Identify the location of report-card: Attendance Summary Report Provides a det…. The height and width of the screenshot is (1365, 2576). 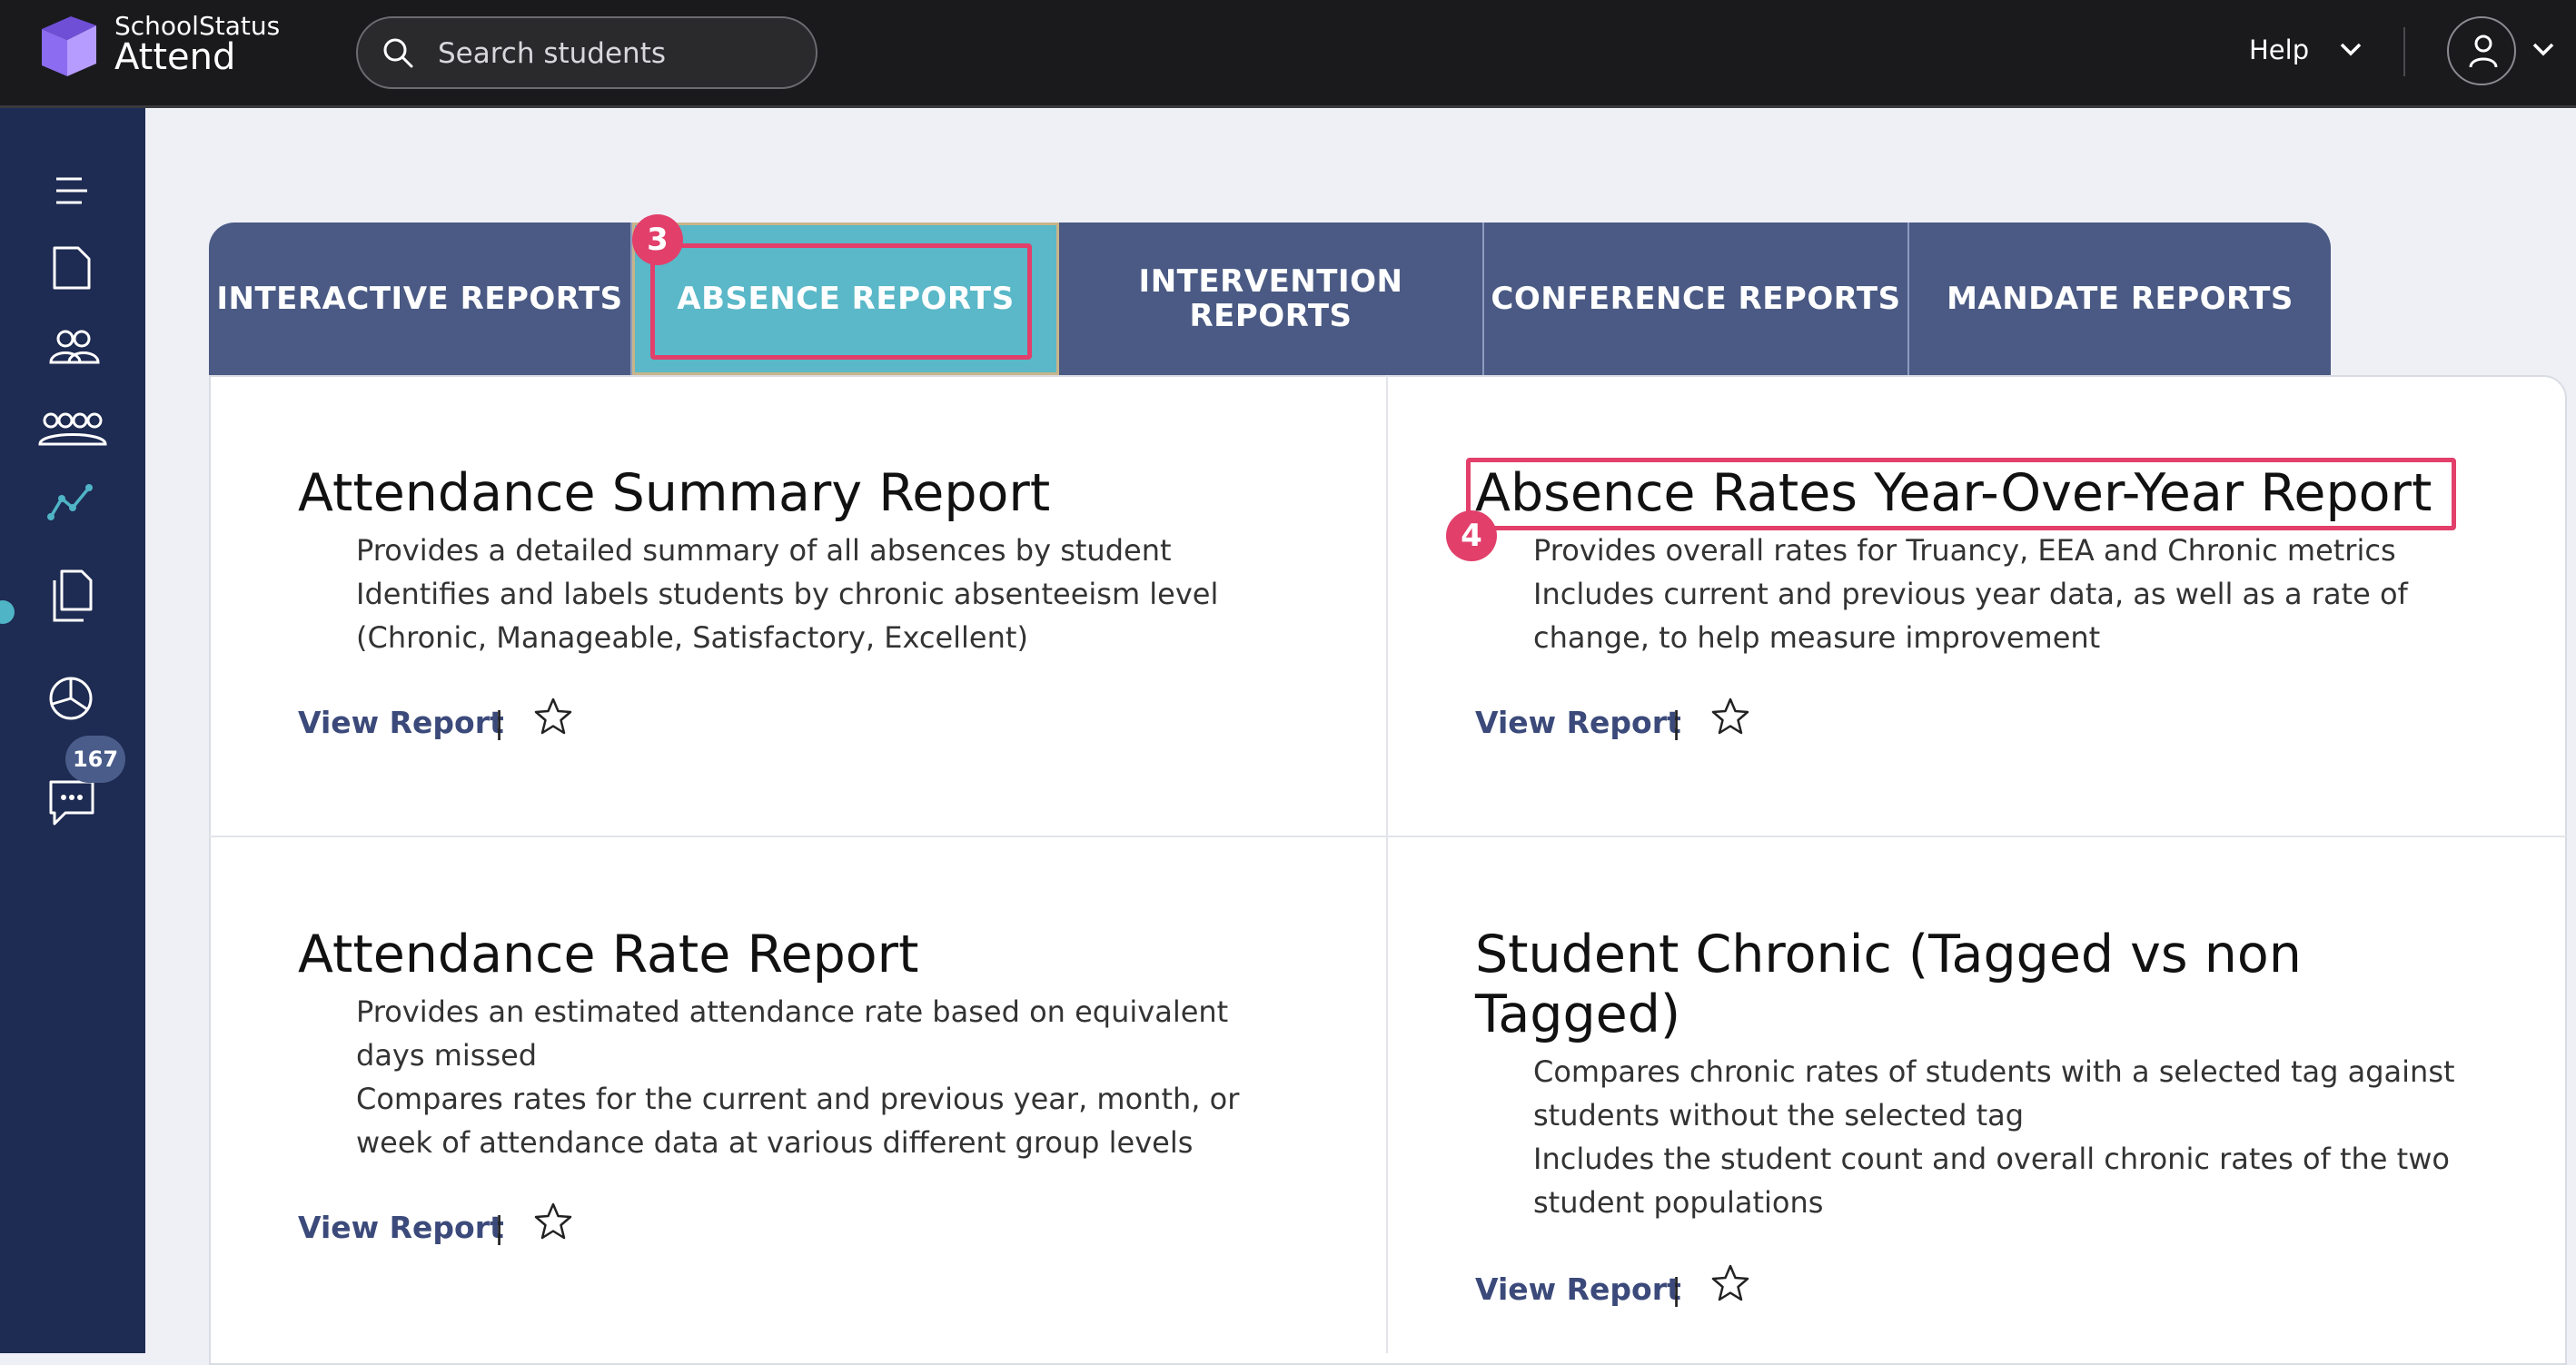
(825, 561).